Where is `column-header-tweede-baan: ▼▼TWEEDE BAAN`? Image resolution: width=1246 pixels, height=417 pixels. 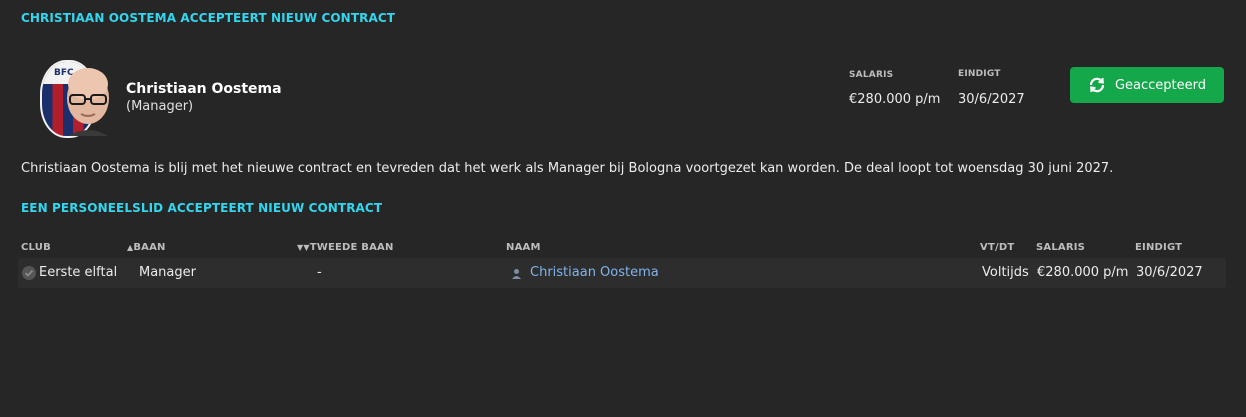 column-header-tweede-baan: ▼▼TWEEDE BAAN is located at coordinates (345, 247).